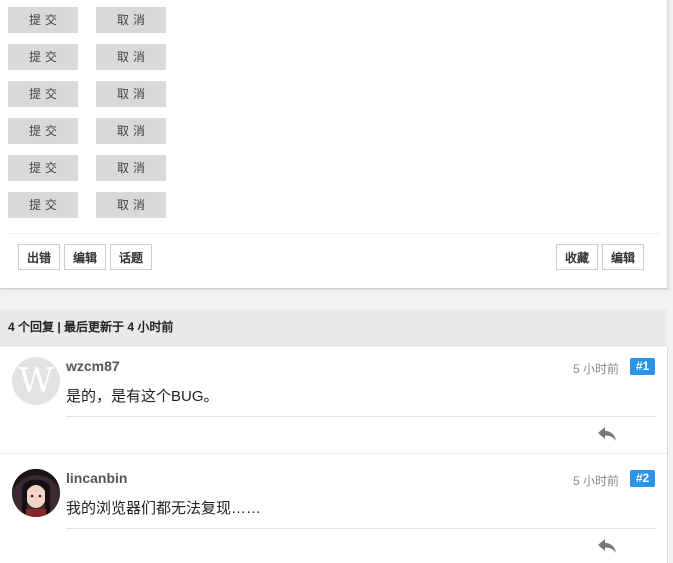  What do you see at coordinates (333, 327) in the screenshot?
I see `replies-header: 4 个回复 | 最后更新于 4 小时前` at bounding box center [333, 327].